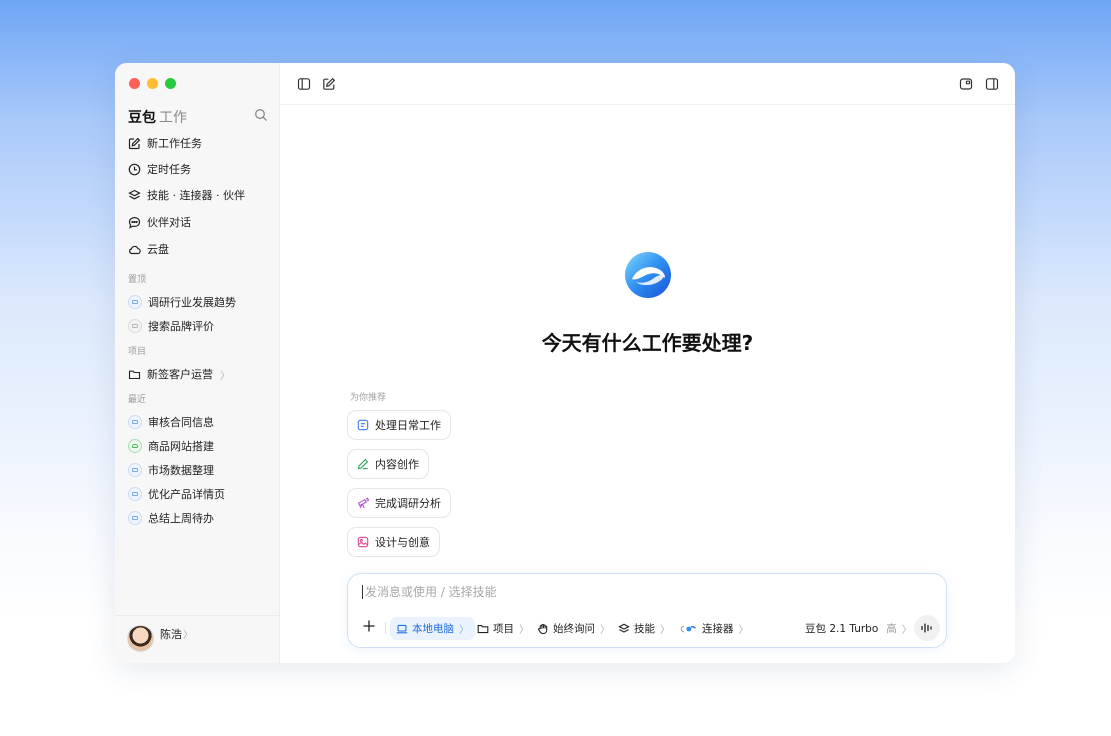  I want to click on minimize-window-button, so click(152, 83).